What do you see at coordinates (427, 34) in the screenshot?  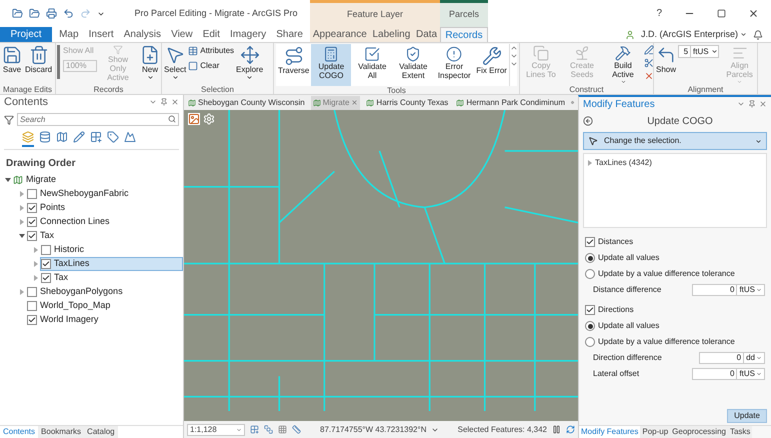 I see `ribbon-tab: Data` at bounding box center [427, 34].